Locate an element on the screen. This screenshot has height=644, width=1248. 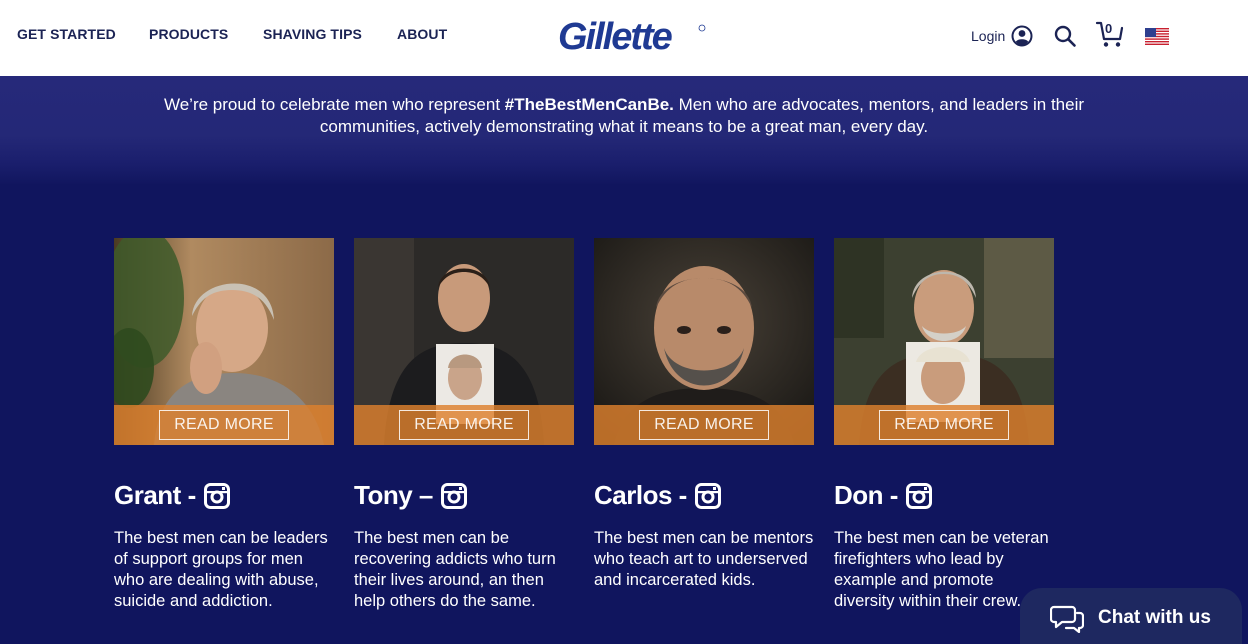
intro-hashtag: #TheBestMenCanBe. is located at coordinates (589, 104).